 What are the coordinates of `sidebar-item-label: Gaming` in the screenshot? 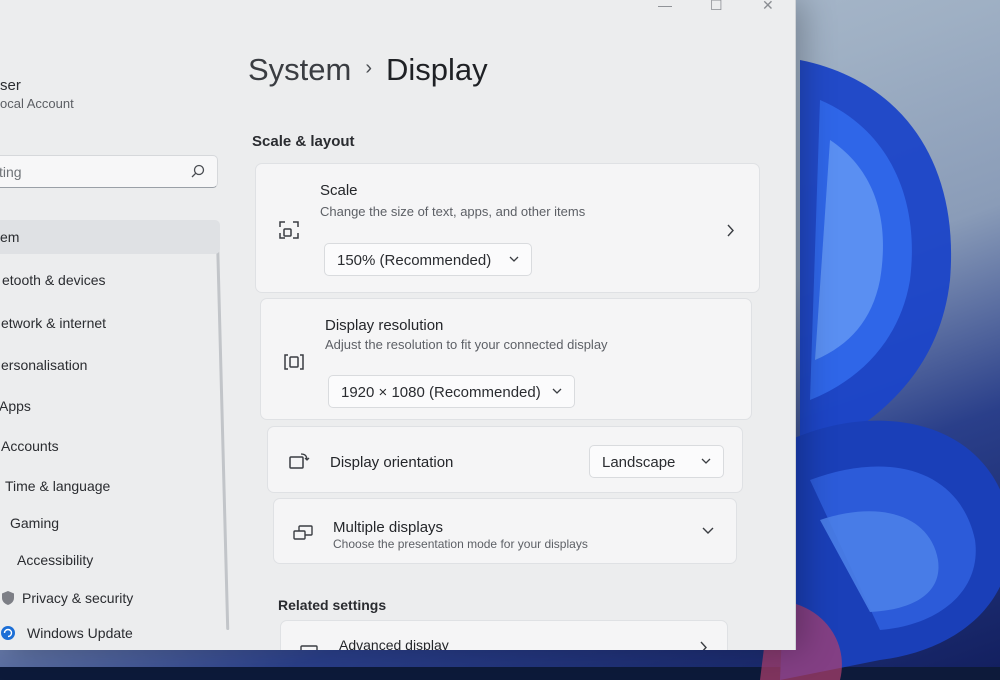 It's located at (35, 523).